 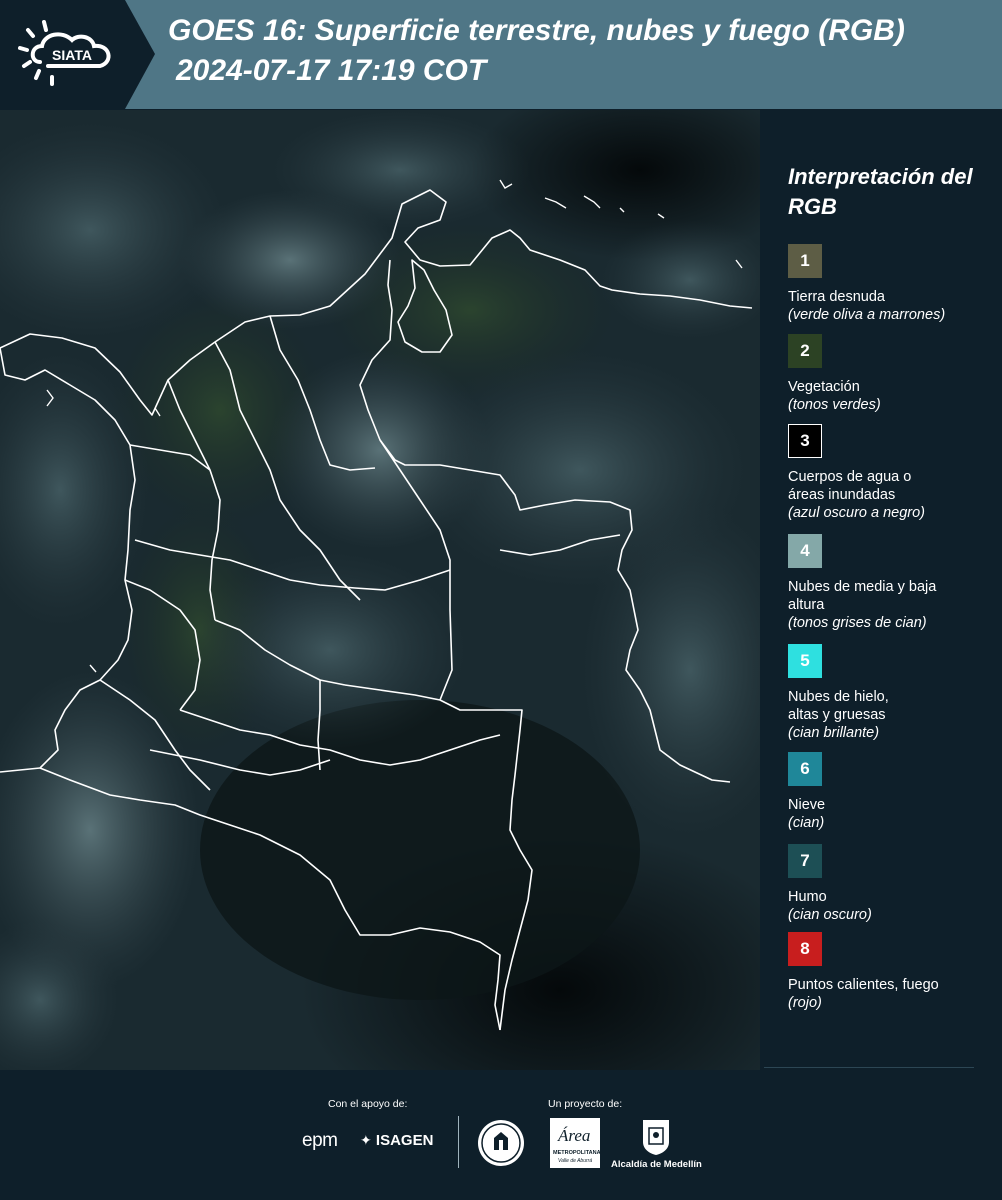 I want to click on legend-swatch: 2, so click(x=805, y=351).